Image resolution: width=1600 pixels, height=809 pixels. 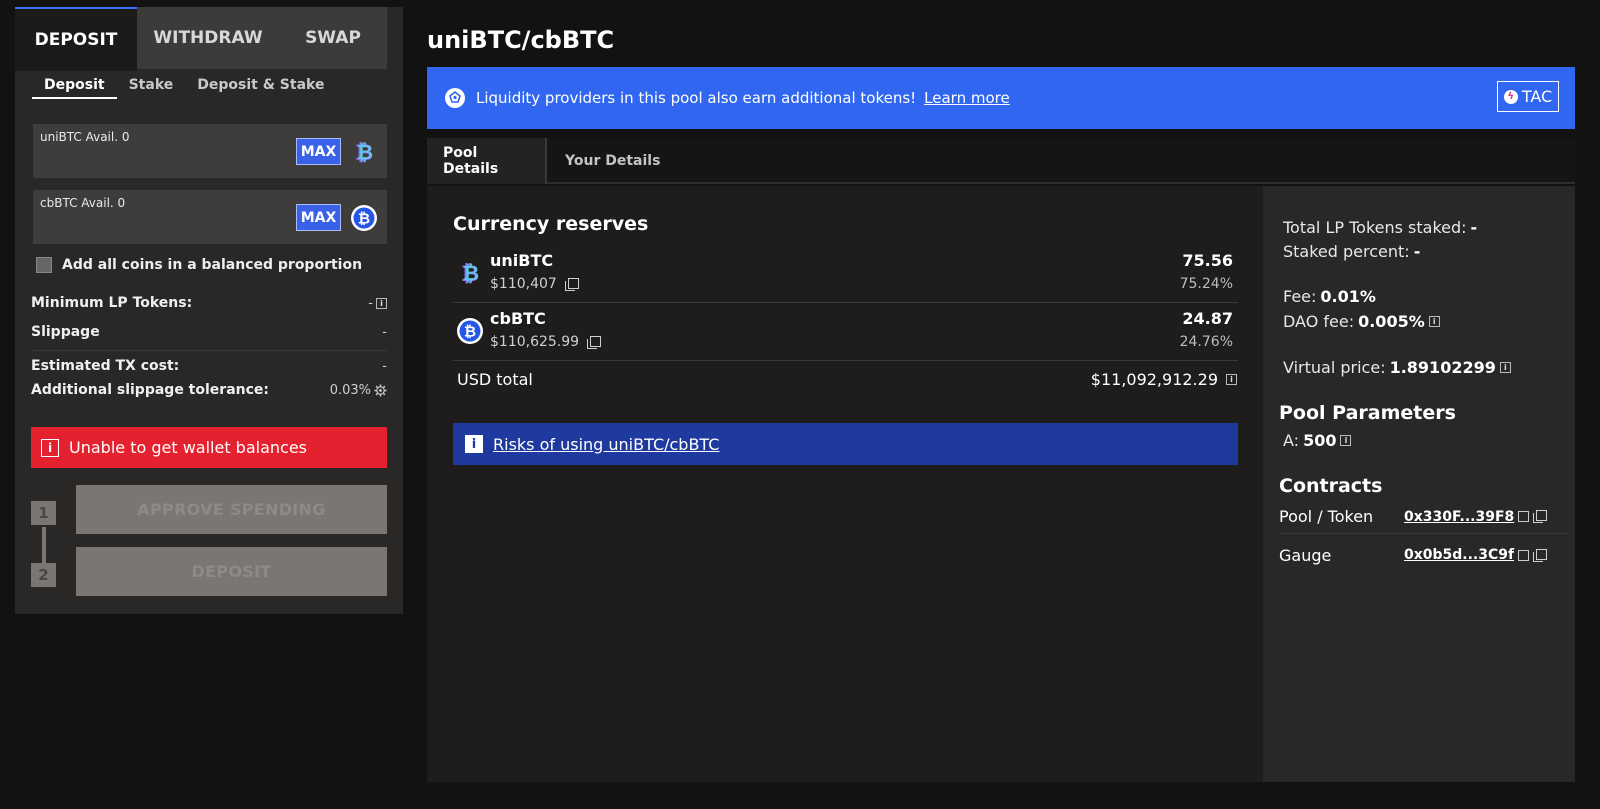 What do you see at coordinates (845, 332) in the screenshot?
I see `reserve-row-cbbtc: ₿ cbBTC $110,625.99 24.87 24.76%` at bounding box center [845, 332].